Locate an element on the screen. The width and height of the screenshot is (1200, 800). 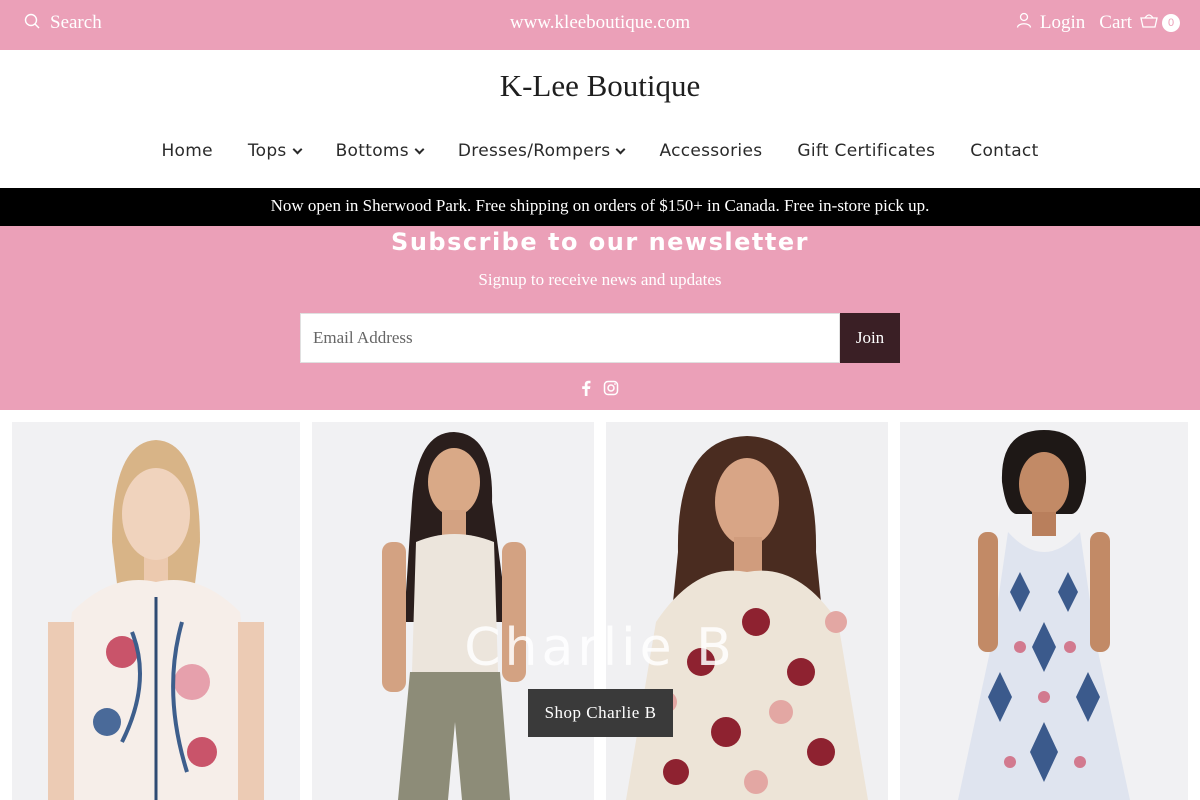
login-label: Login is located at coordinates (1062, 22).